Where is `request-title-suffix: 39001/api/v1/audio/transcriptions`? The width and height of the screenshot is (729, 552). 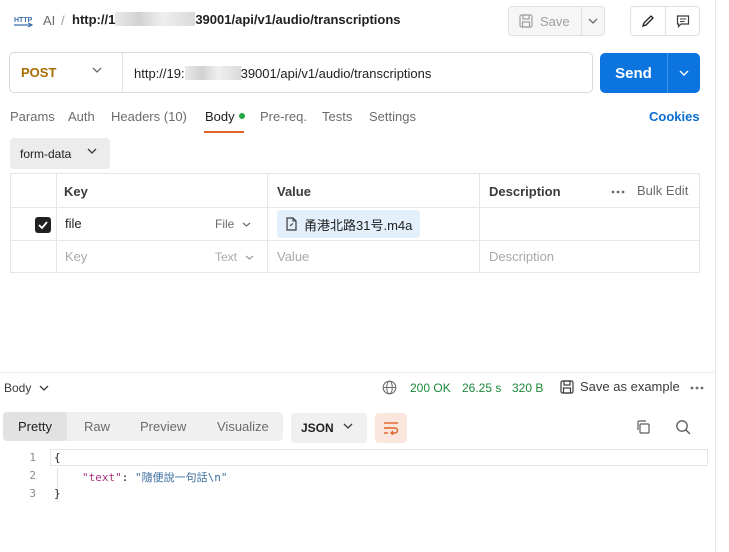 request-title-suffix: 39001/api/v1/audio/transcriptions is located at coordinates (298, 19).